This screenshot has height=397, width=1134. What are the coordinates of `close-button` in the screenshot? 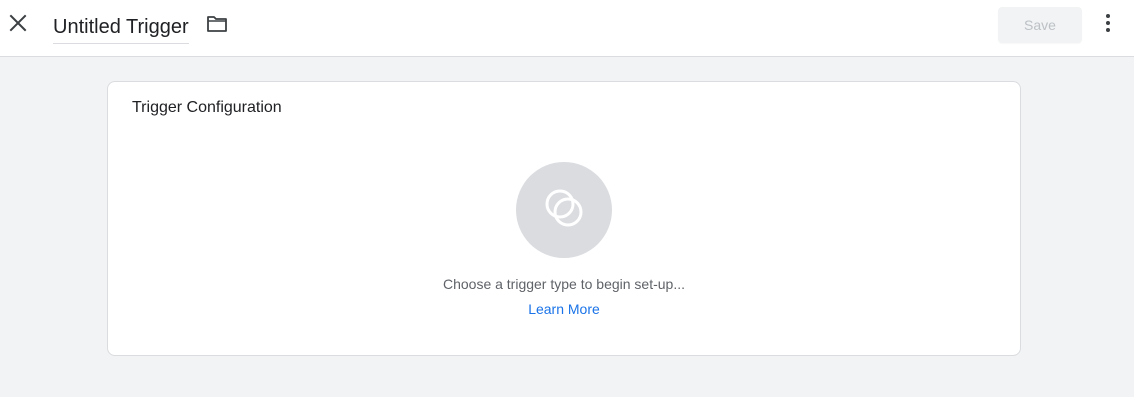 It's located at (18, 25).